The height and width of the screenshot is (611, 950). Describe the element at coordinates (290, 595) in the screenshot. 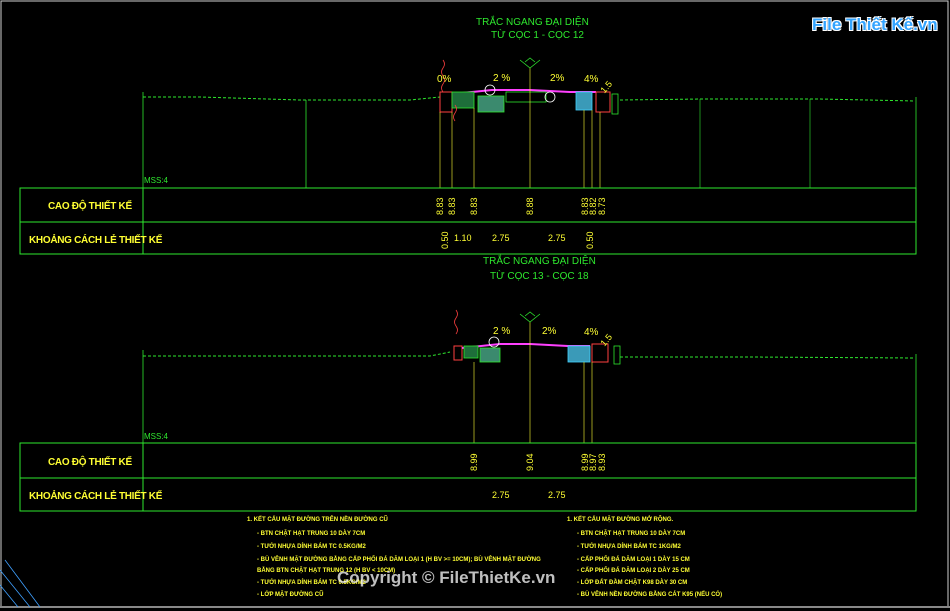

I see `notes-left-line: - LỚP MẶT ĐƯỜNG CŨ` at that location.